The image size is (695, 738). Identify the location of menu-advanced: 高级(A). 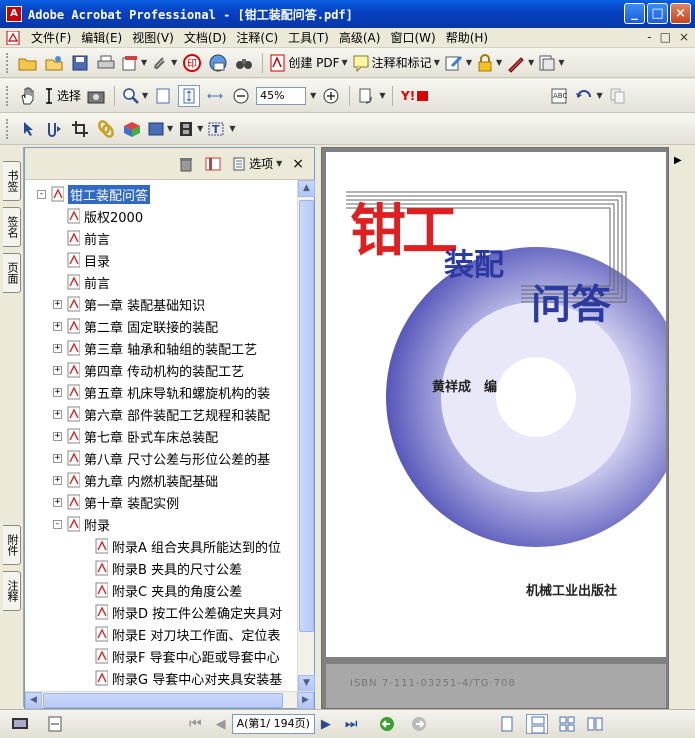
(360, 37).